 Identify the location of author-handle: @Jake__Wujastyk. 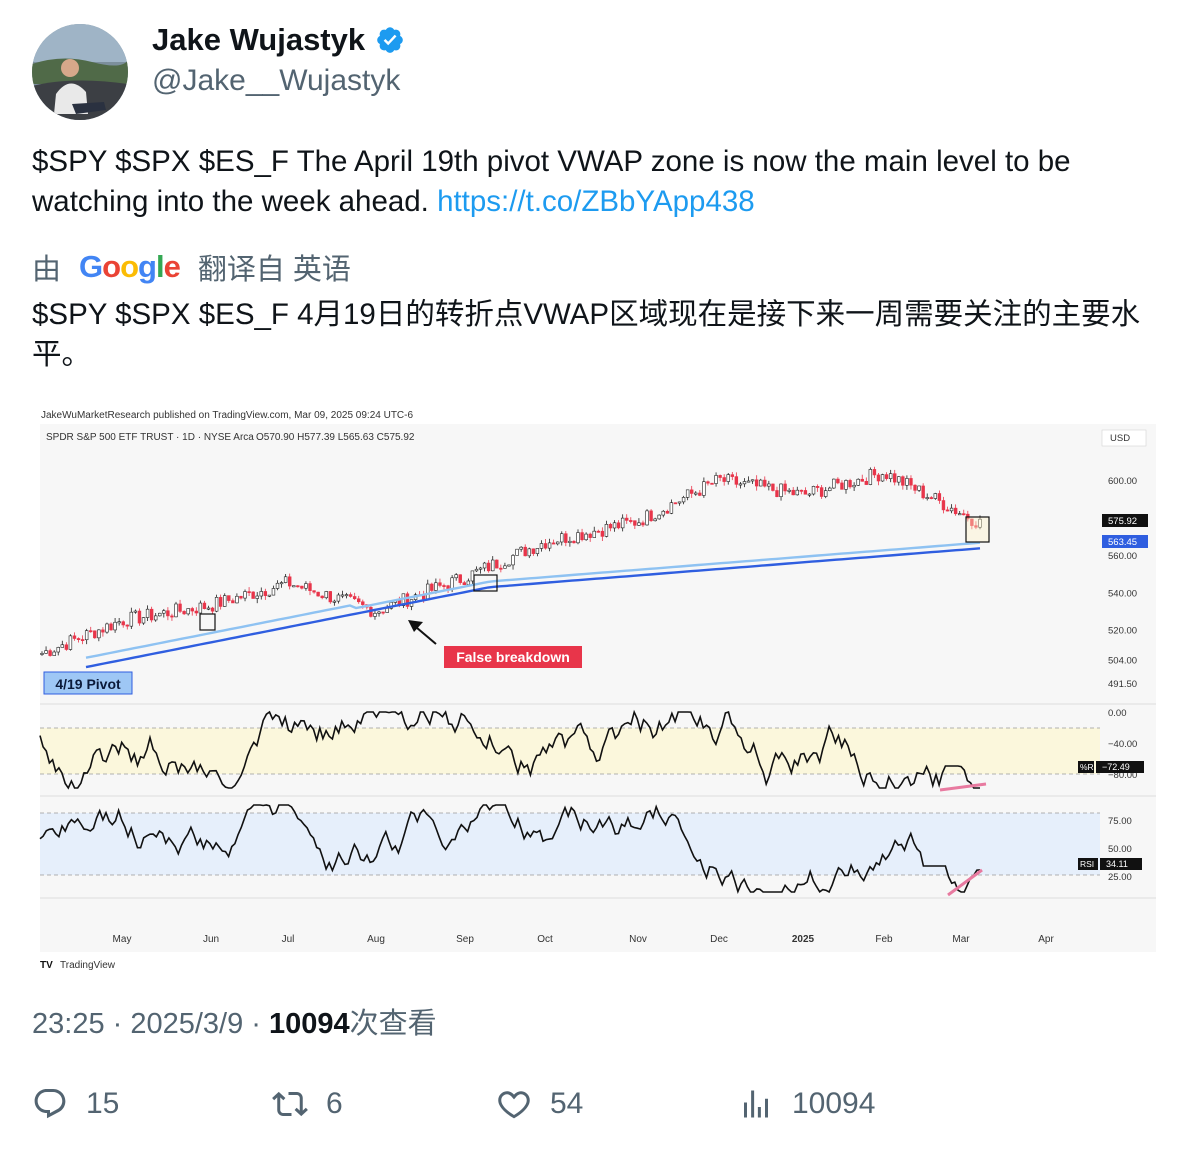
(276, 81).